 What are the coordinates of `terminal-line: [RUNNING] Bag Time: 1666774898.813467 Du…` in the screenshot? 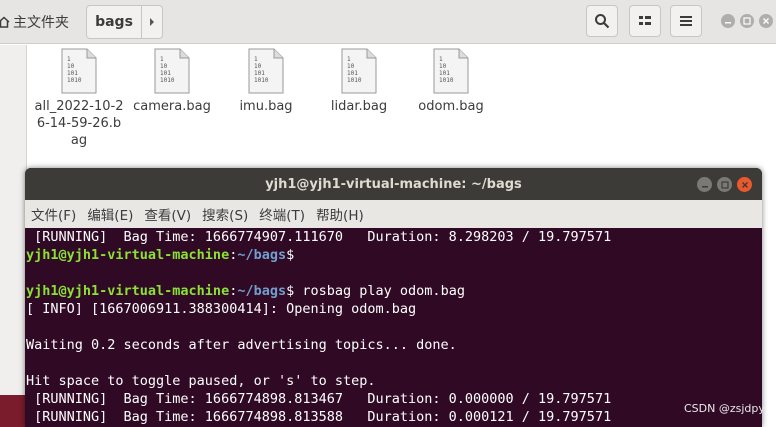 It's located at (319, 399).